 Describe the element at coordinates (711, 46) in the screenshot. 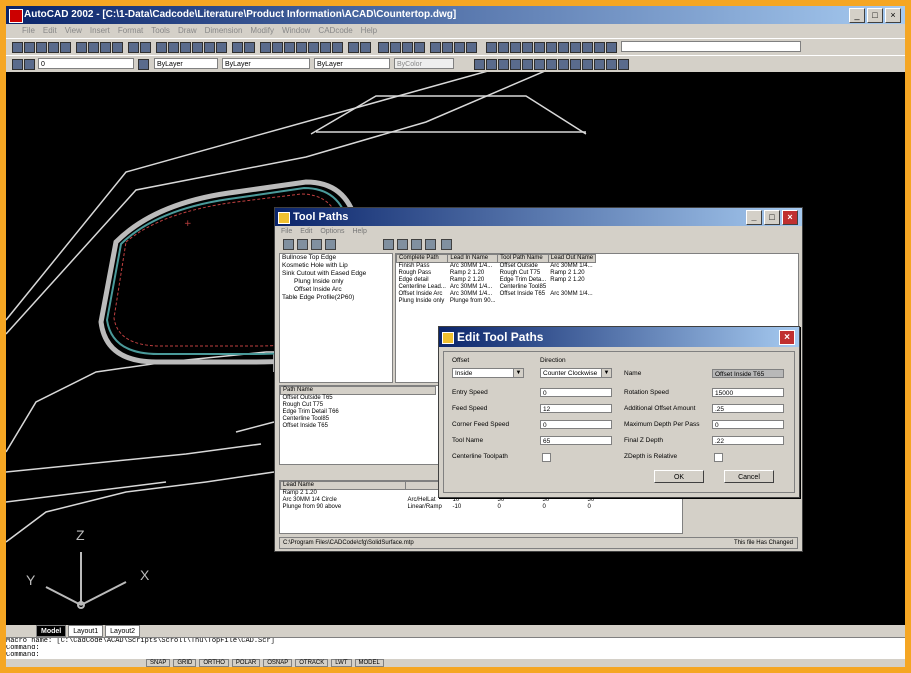

I see `cadcode-combo` at that location.